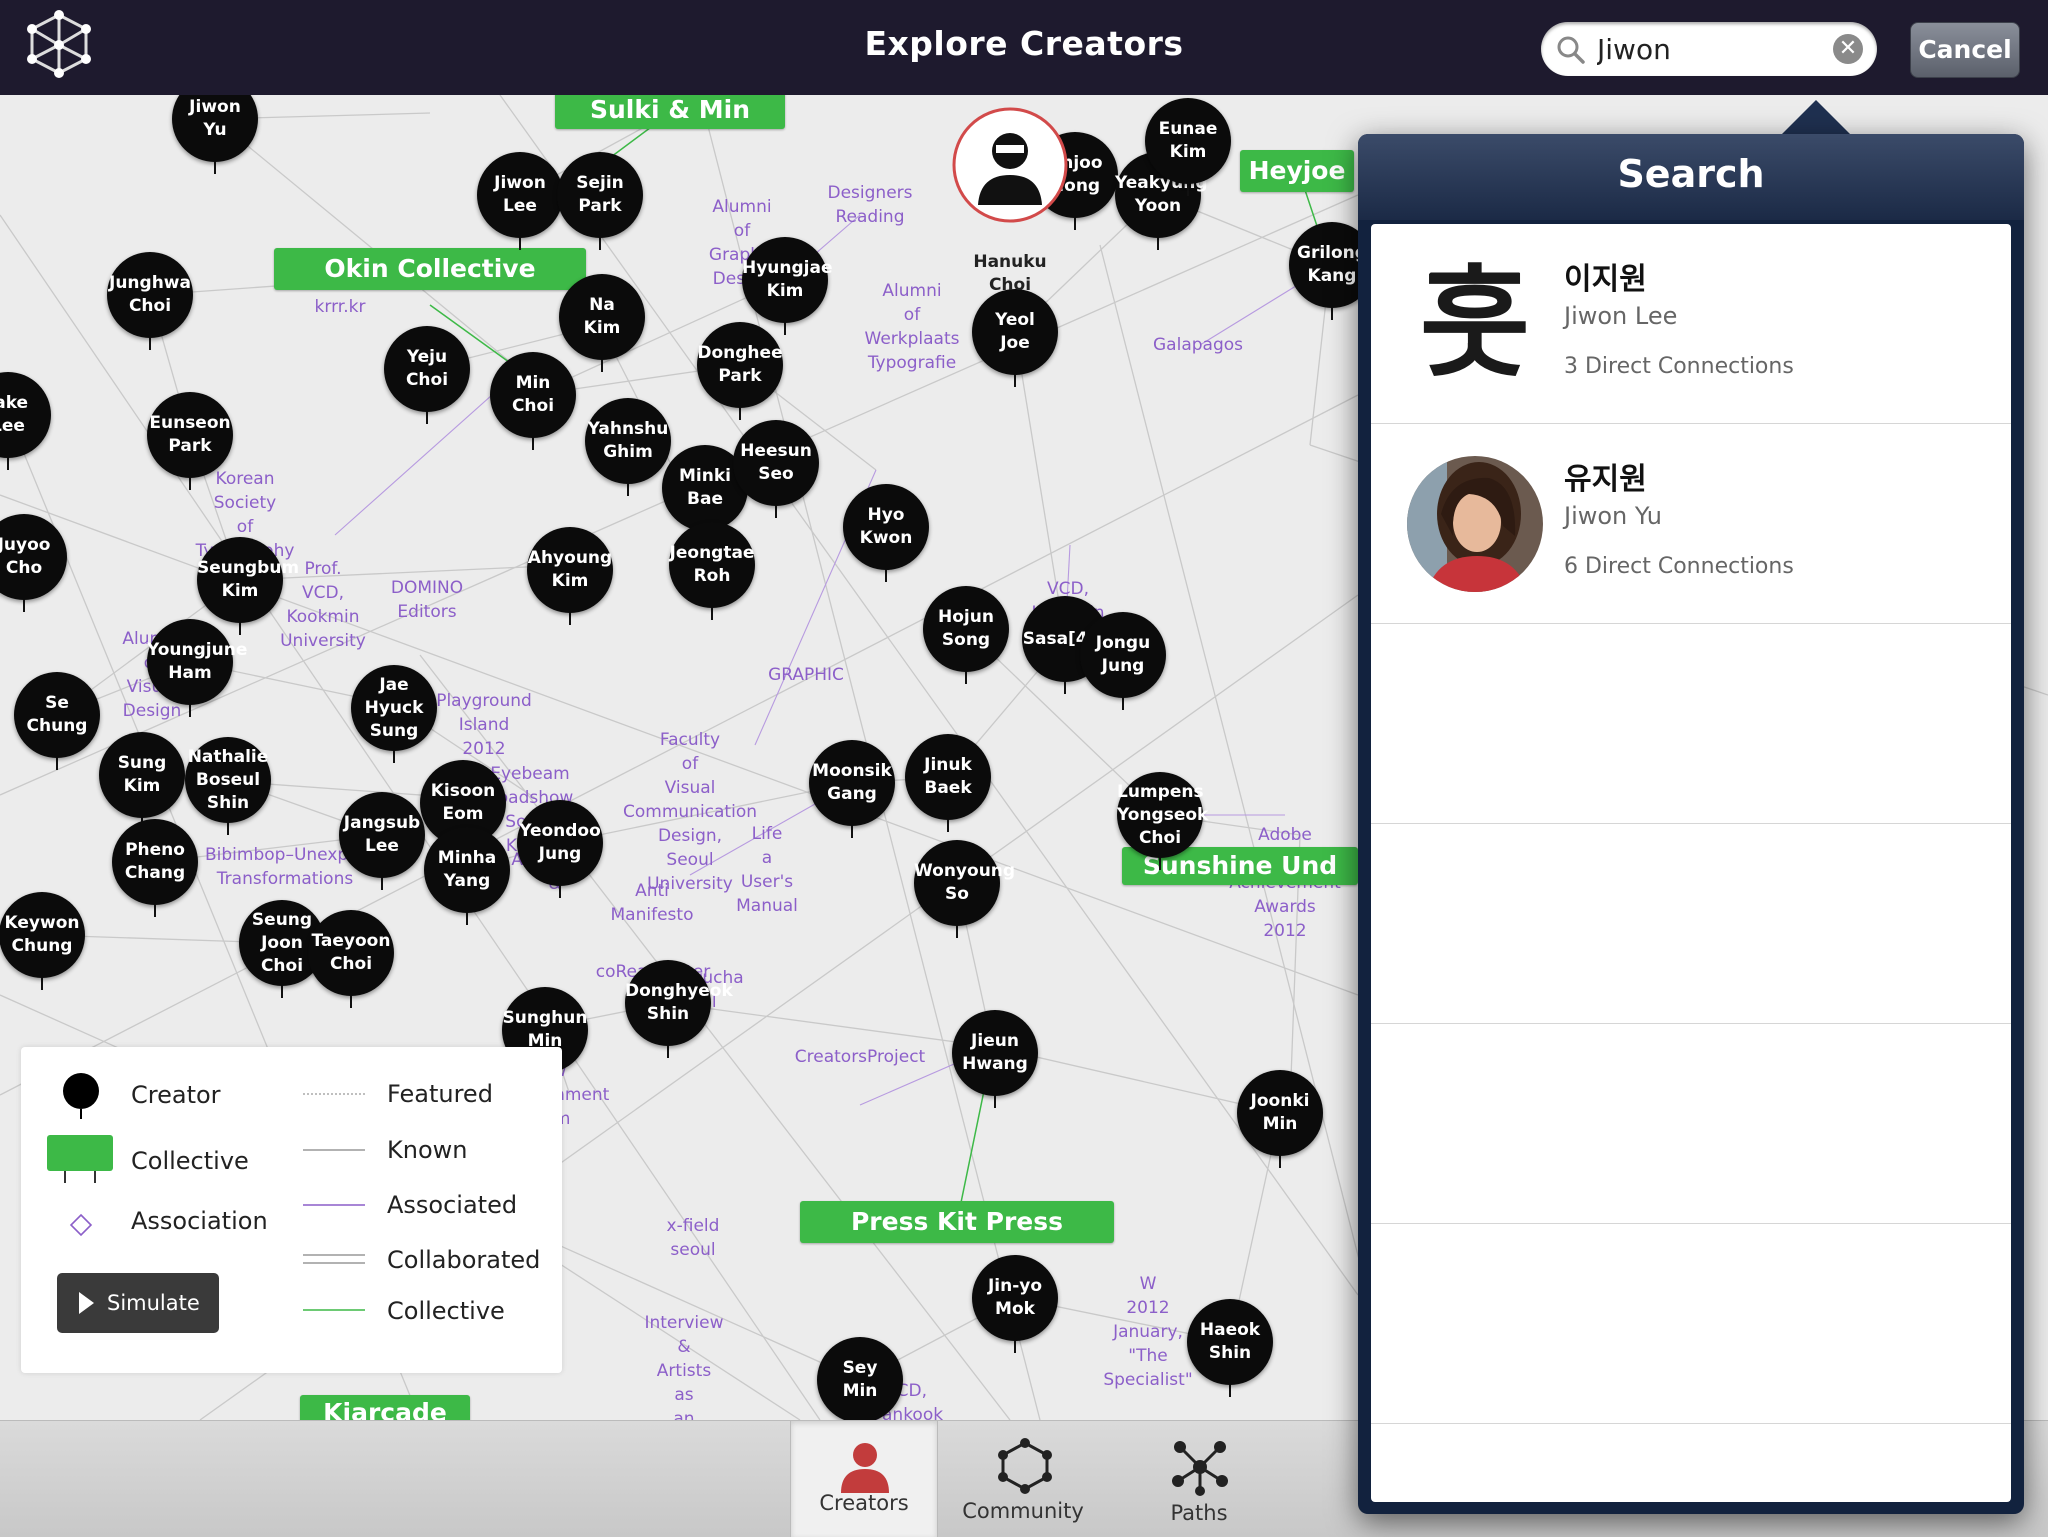 The height and width of the screenshot is (1537, 2048). I want to click on search-result-row: 유지원 Jiwon Yu 6 Direct Connections, so click(1691, 524).